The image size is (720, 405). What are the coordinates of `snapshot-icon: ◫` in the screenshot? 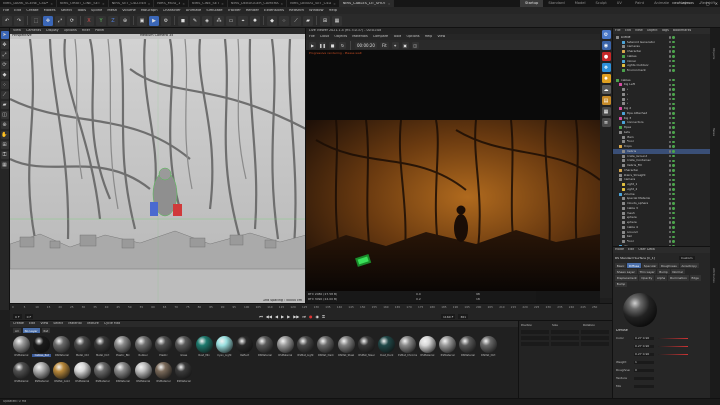 It's located at (415, 45).